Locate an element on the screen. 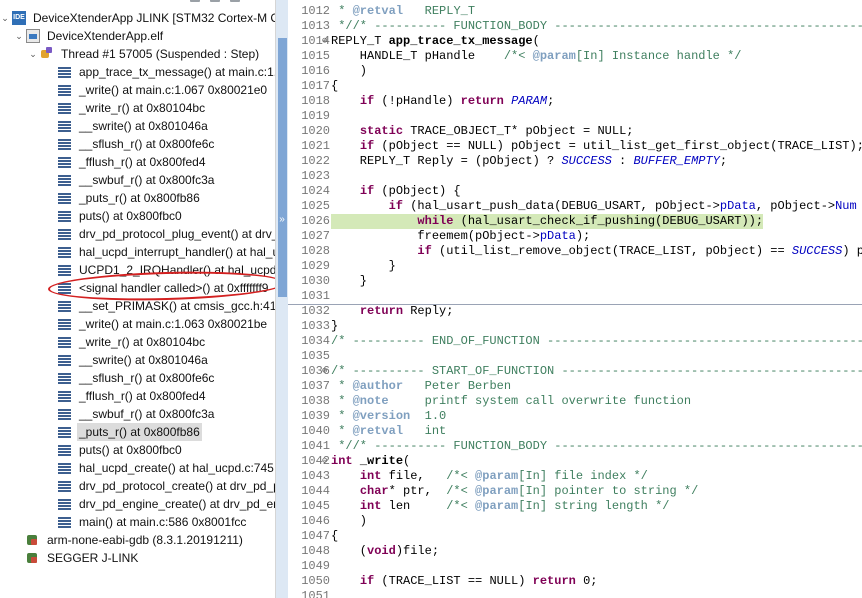  stack-frame-item: _write() at main.c:1.067 0x80021e0 is located at coordinates (137, 90).